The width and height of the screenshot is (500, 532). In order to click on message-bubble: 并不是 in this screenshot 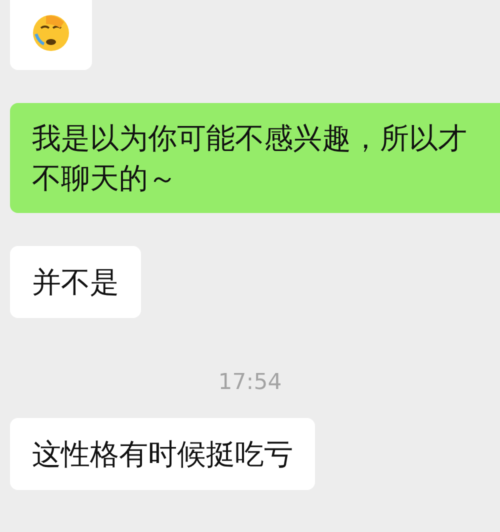, I will do `click(75, 282)`.